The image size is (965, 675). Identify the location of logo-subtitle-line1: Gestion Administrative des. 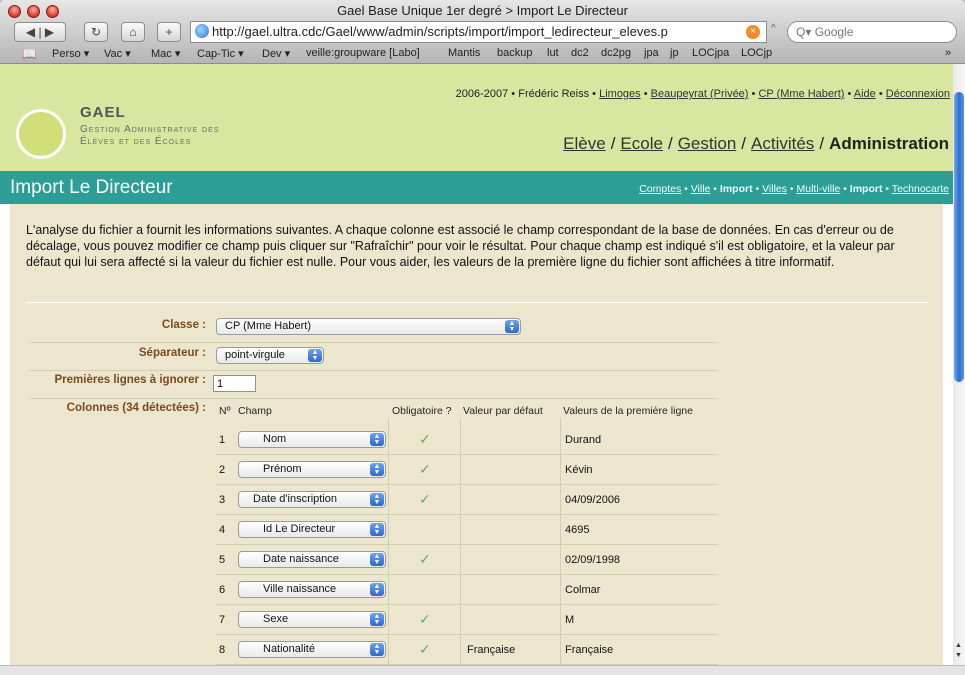
(150, 129).